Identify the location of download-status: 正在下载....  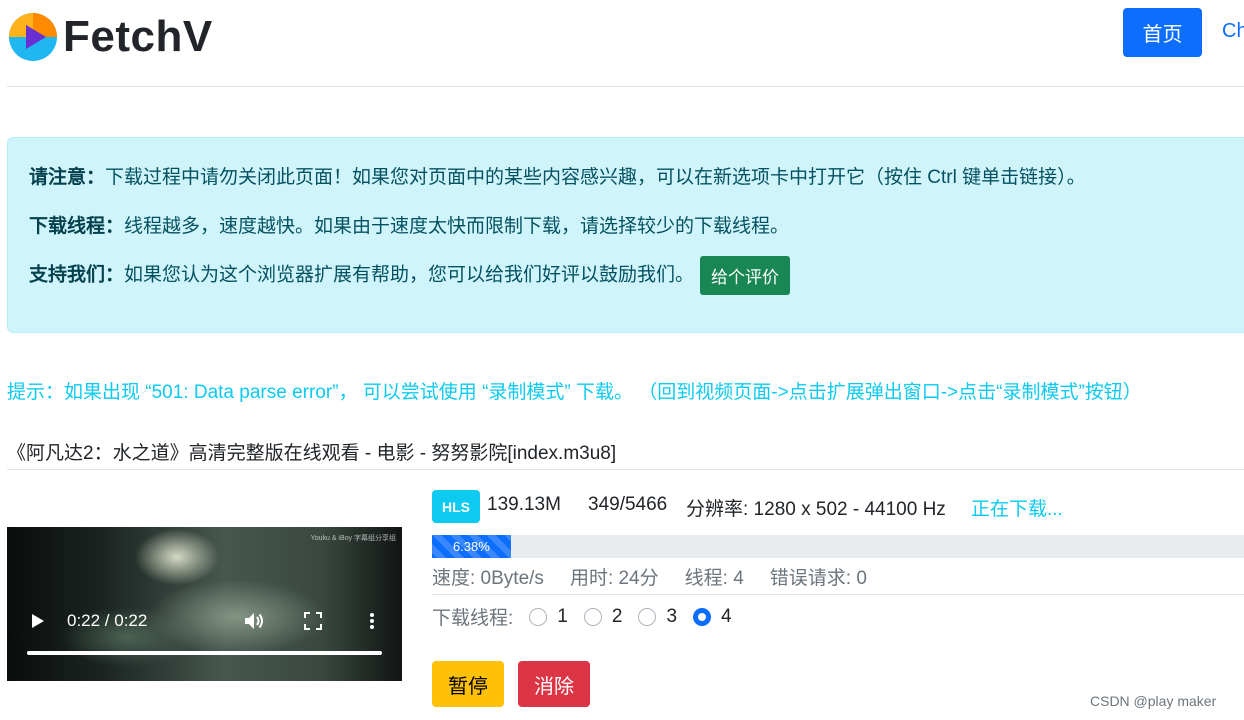
(1017, 509).